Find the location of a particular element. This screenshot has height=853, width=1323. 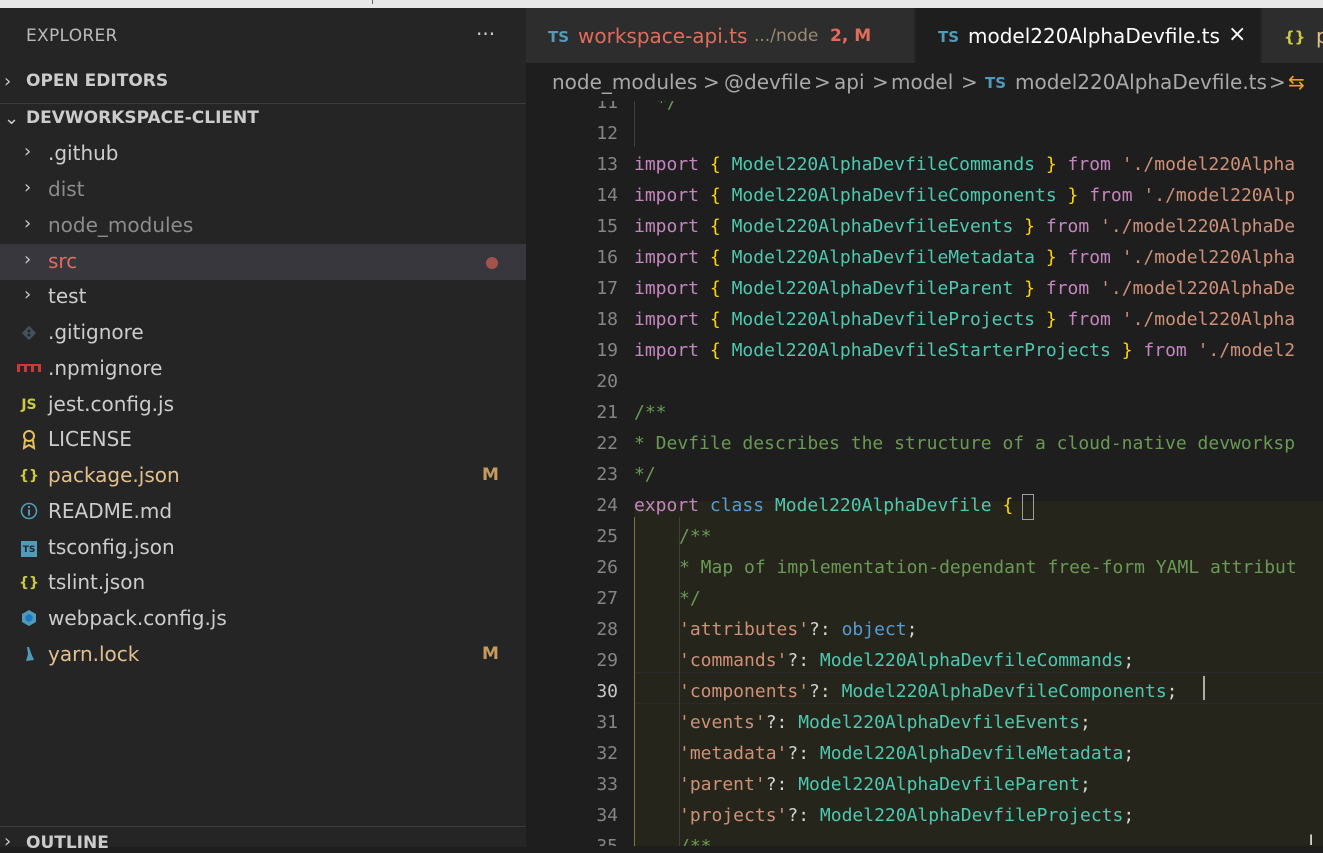

section-open-editors: › OPEN EDITORS is located at coordinates (263, 82).